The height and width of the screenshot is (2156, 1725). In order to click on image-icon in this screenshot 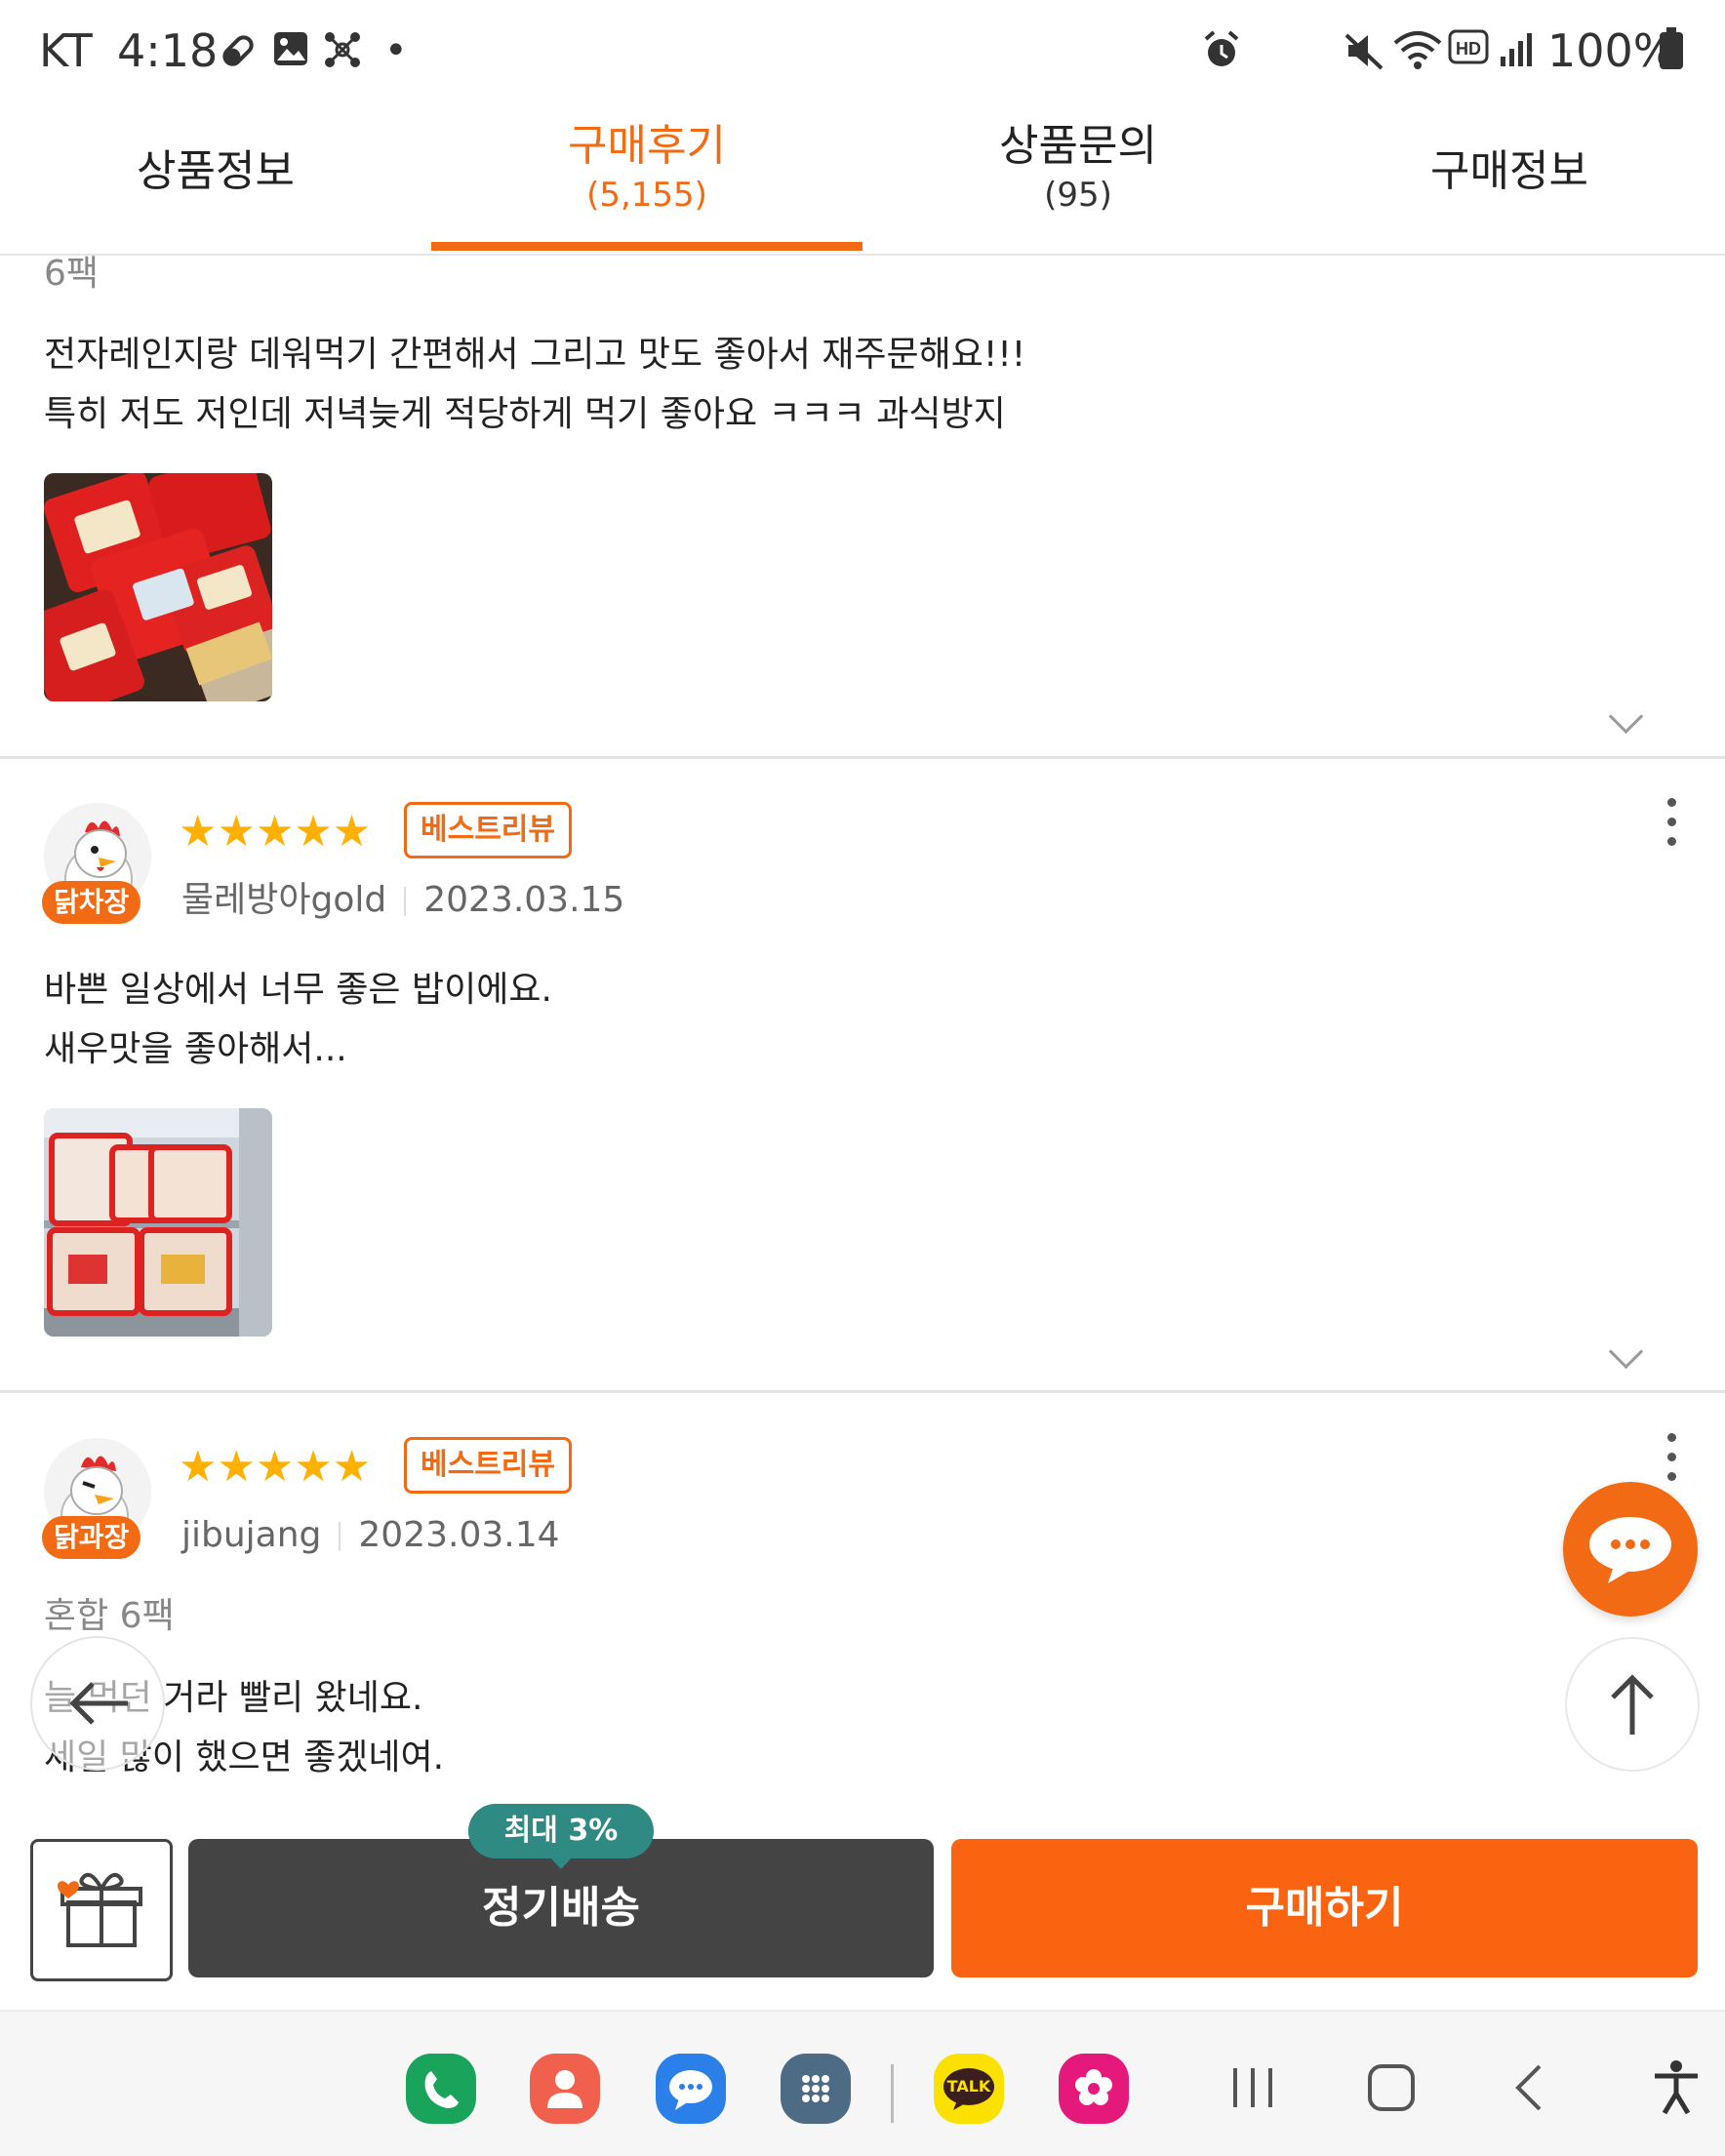, I will do `click(291, 48)`.